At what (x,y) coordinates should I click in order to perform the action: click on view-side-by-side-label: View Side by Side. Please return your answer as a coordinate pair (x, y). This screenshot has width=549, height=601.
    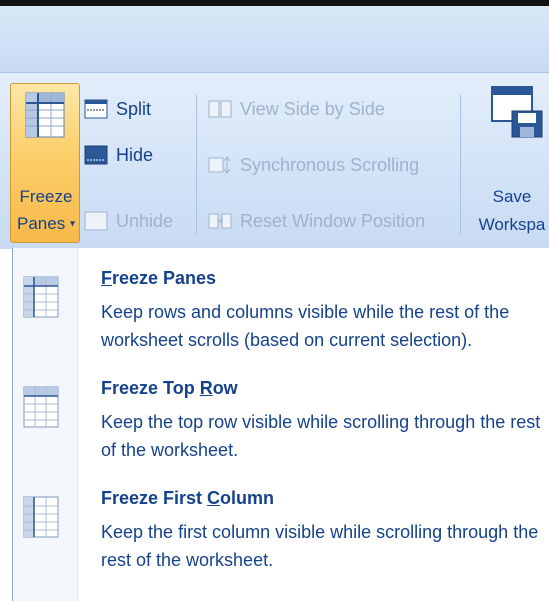
    Looking at the image, I should click on (312, 108).